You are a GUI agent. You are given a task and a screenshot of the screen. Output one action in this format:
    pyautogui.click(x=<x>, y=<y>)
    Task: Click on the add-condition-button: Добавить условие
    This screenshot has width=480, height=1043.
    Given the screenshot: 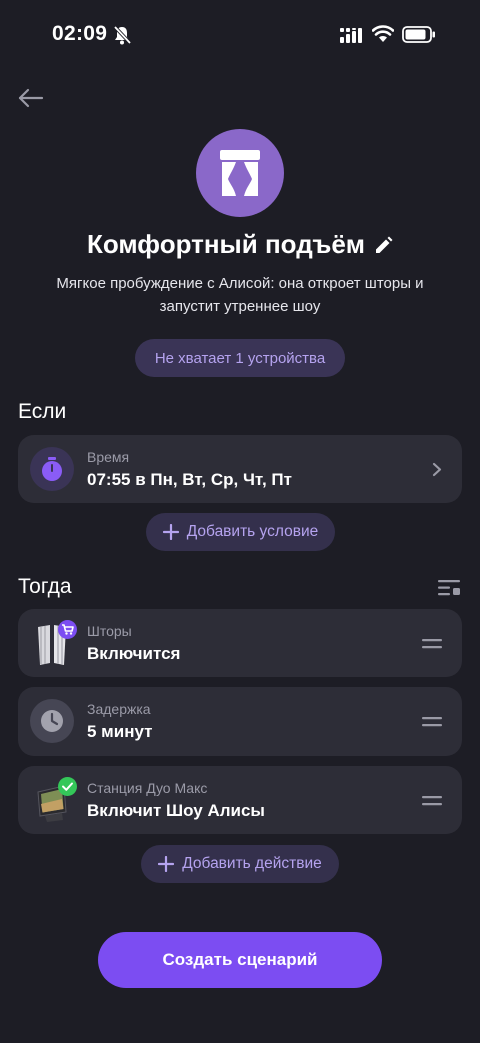 What is the action you would take?
    pyautogui.click(x=240, y=532)
    